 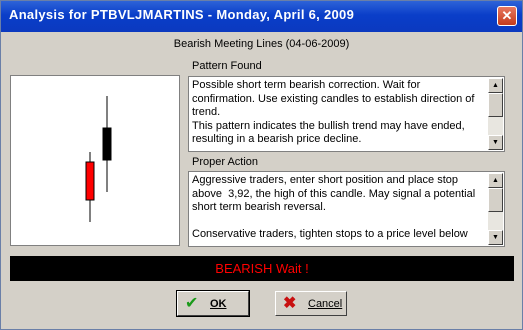 What do you see at coordinates (192, 303) in the screenshot?
I see `checkmark-icon: ✔` at bounding box center [192, 303].